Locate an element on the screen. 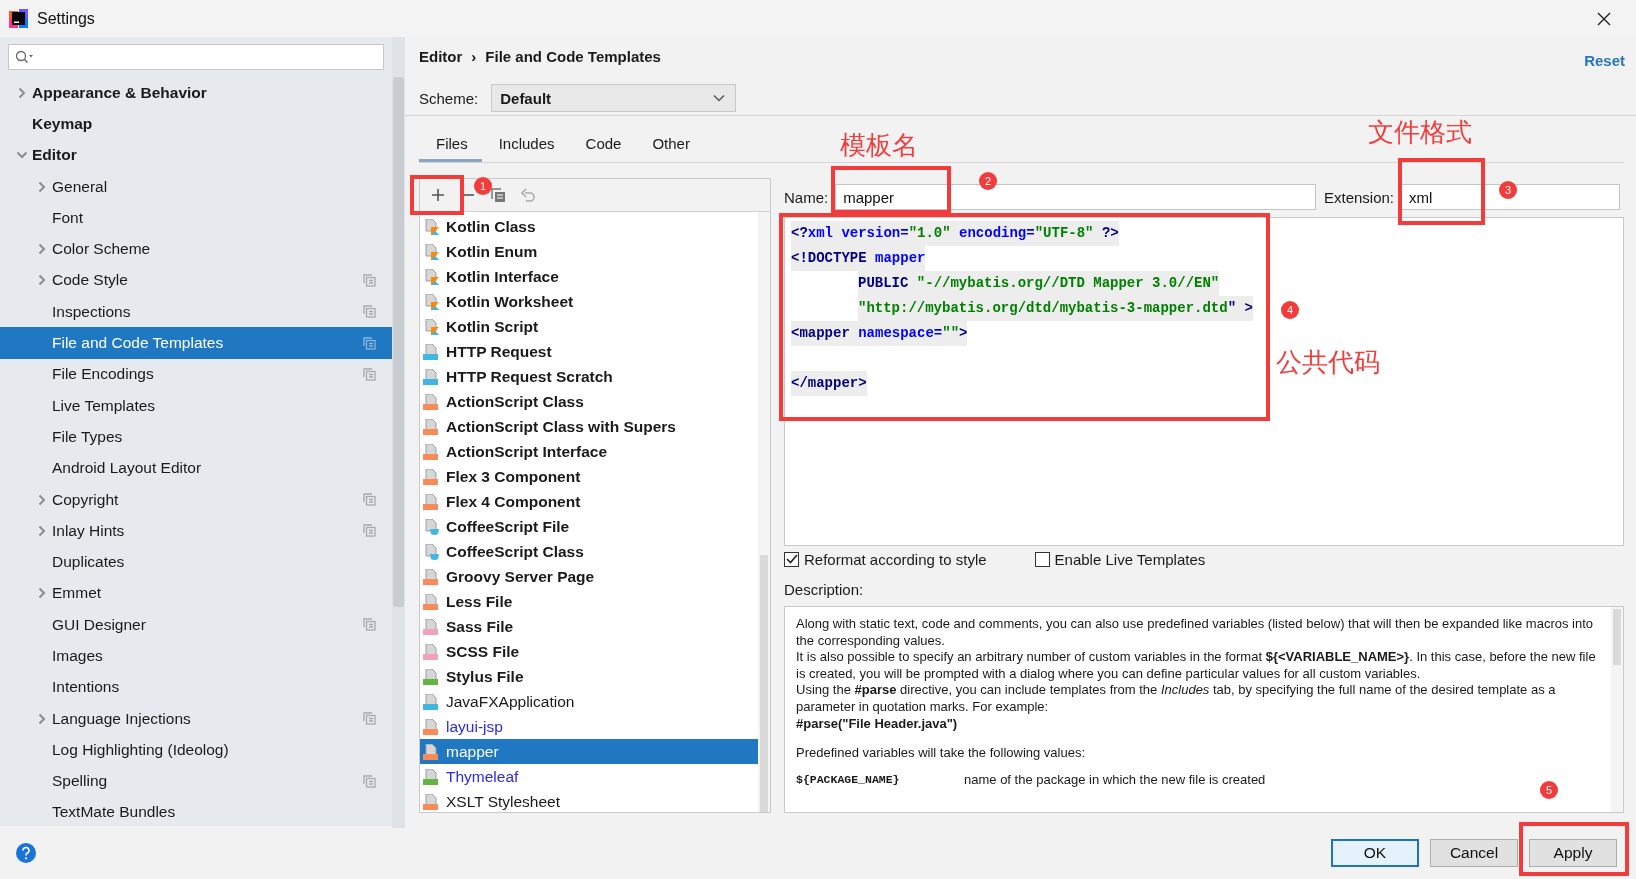 The width and height of the screenshot is (1636, 879). tab: Other is located at coordinates (669, 145).